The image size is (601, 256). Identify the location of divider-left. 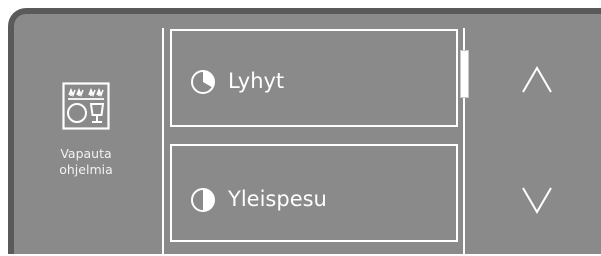
(163, 141).